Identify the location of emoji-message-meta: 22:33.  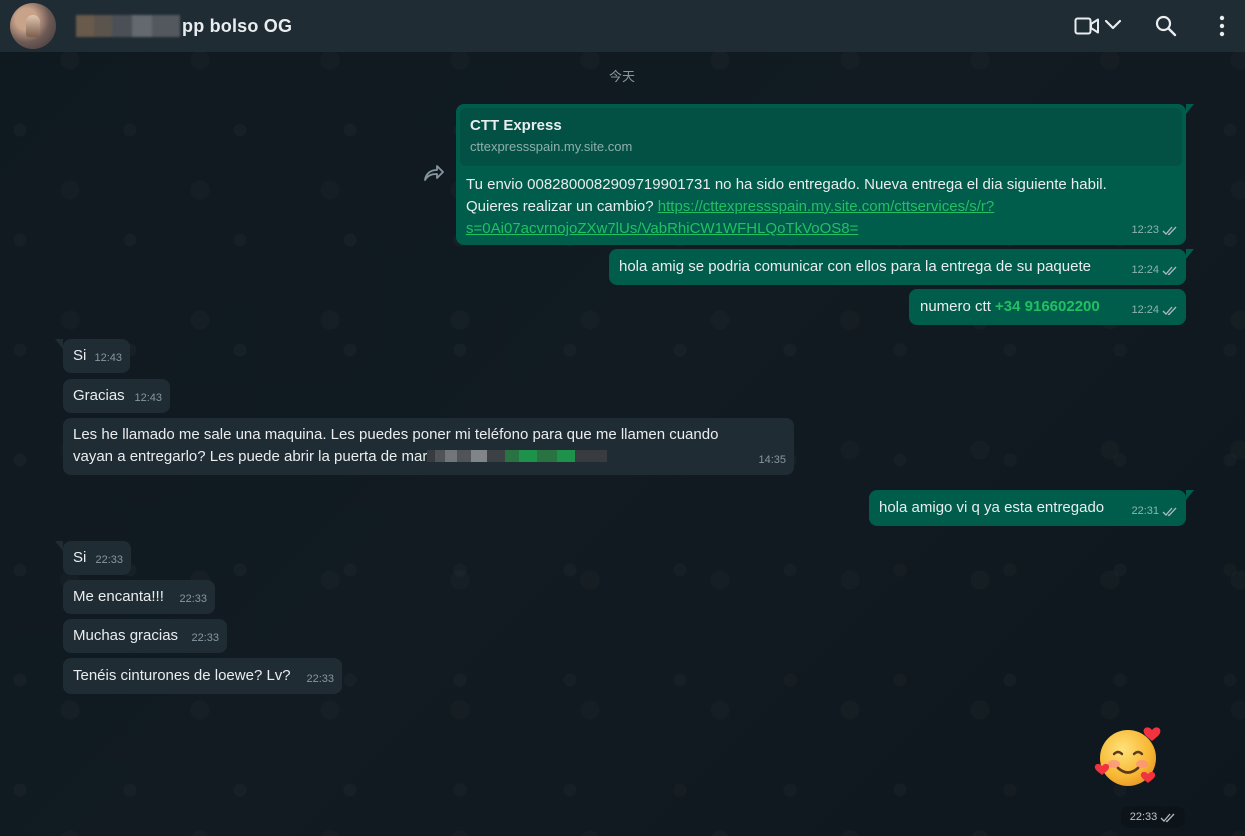
(1153, 817).